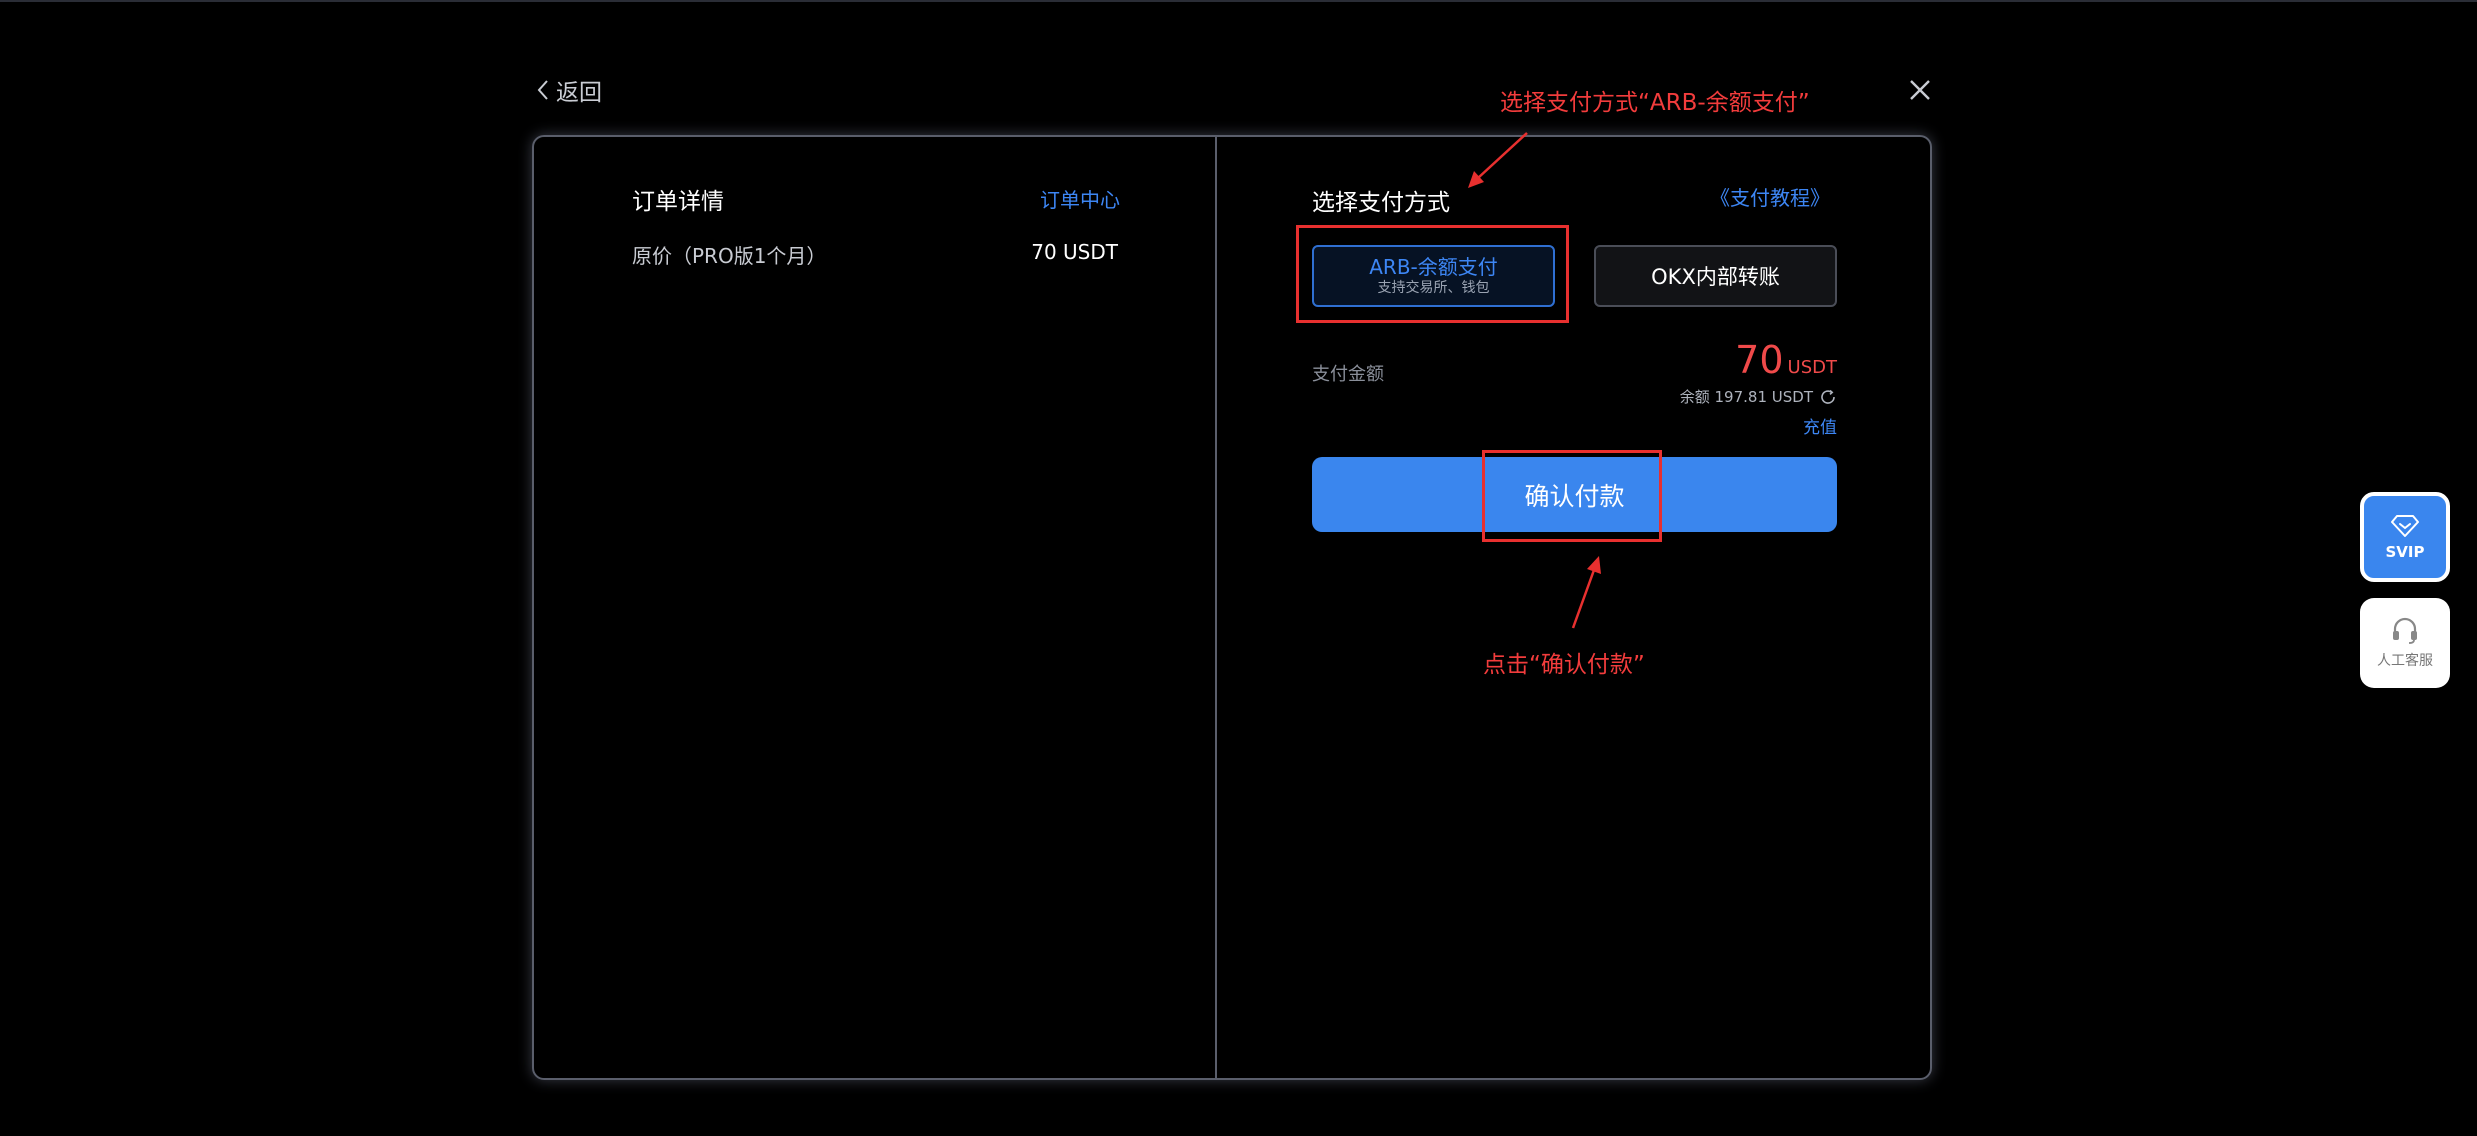 The image size is (2477, 1136). Describe the element at coordinates (1381, 203) in the screenshot. I see `payment-method-title: 选择支付方式` at that location.